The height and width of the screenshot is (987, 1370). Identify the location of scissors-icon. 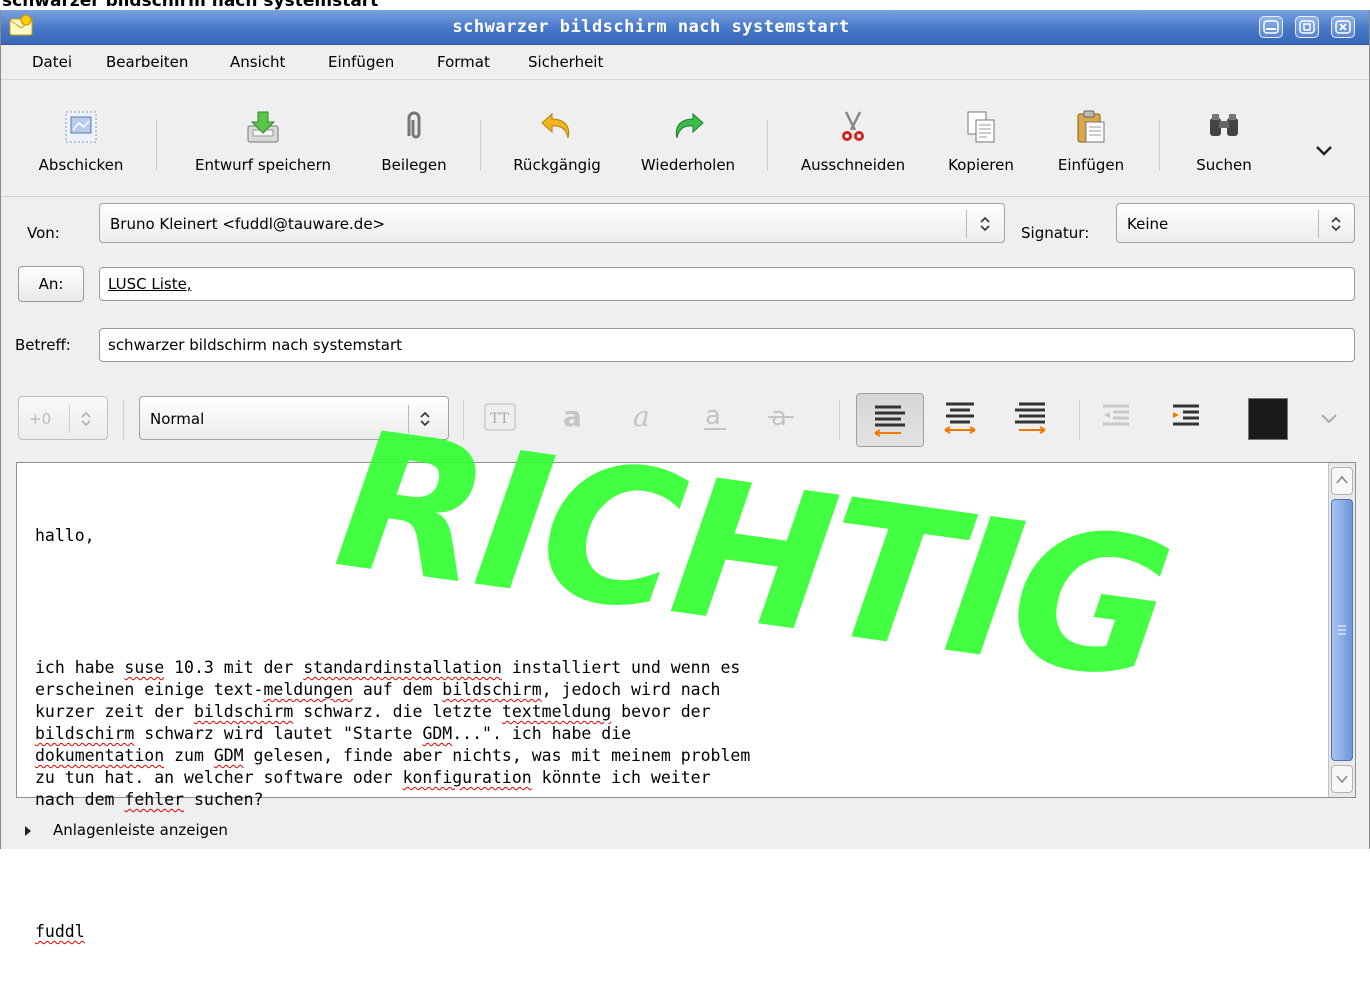
(853, 126).